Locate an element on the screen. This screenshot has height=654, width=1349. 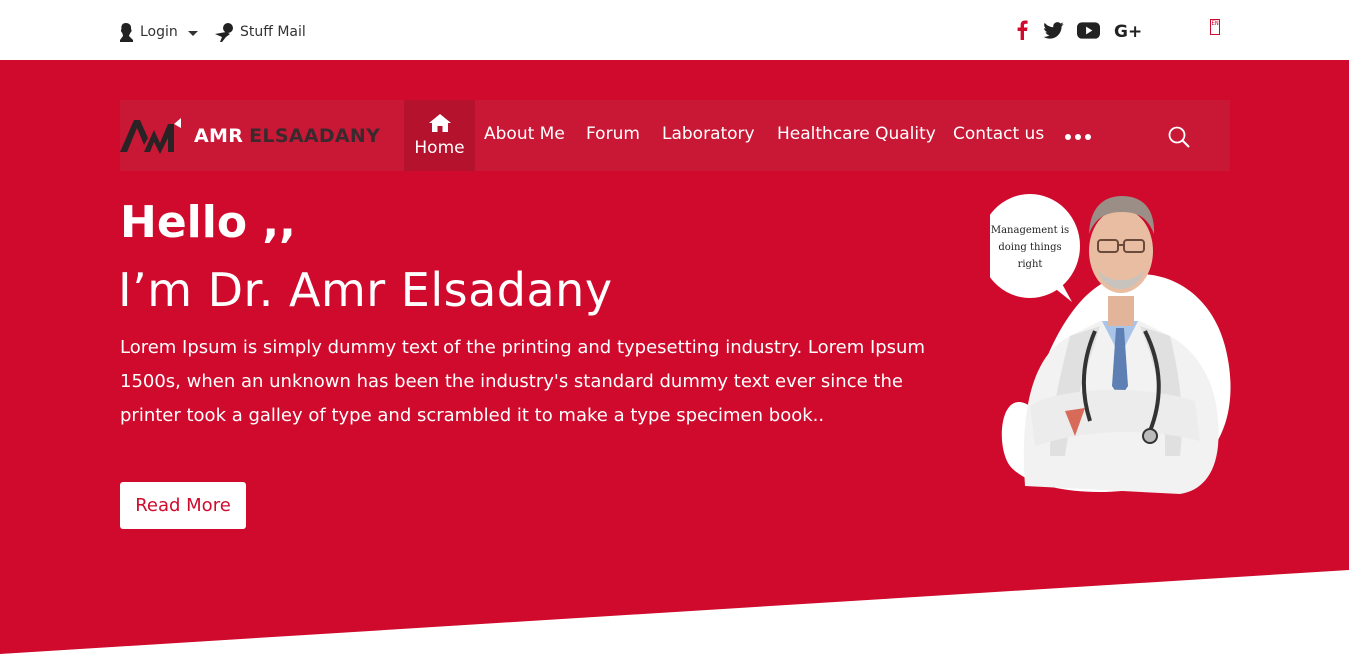
youtube-icon is located at coordinates (1088, 30).